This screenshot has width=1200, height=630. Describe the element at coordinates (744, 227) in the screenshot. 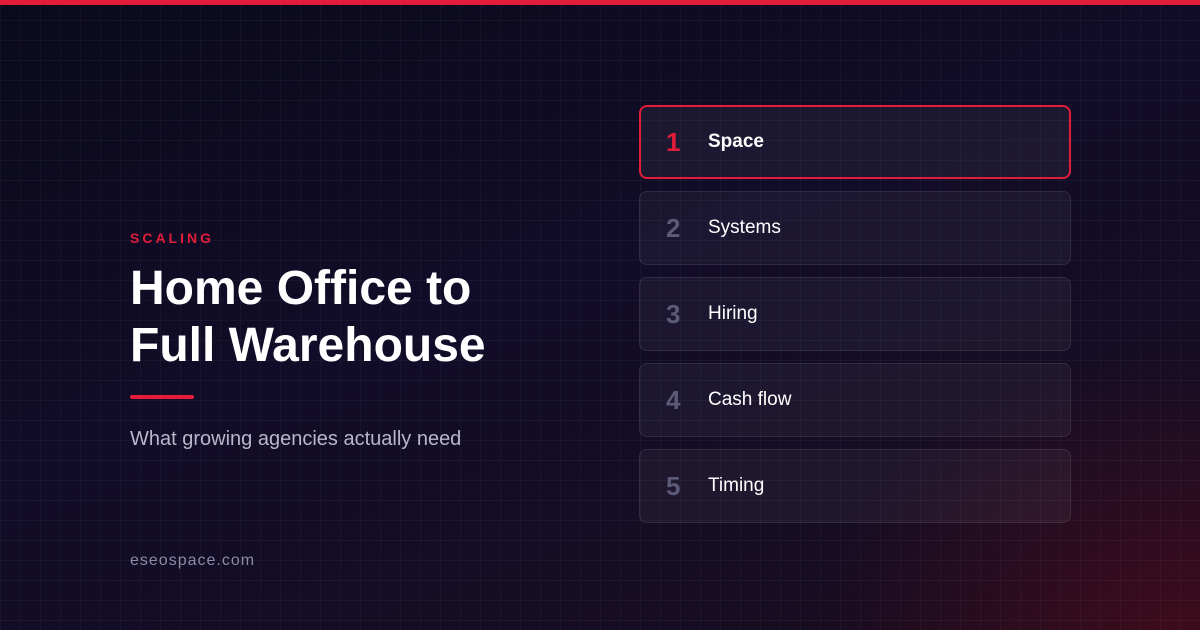

I see `step-label: Systems` at that location.